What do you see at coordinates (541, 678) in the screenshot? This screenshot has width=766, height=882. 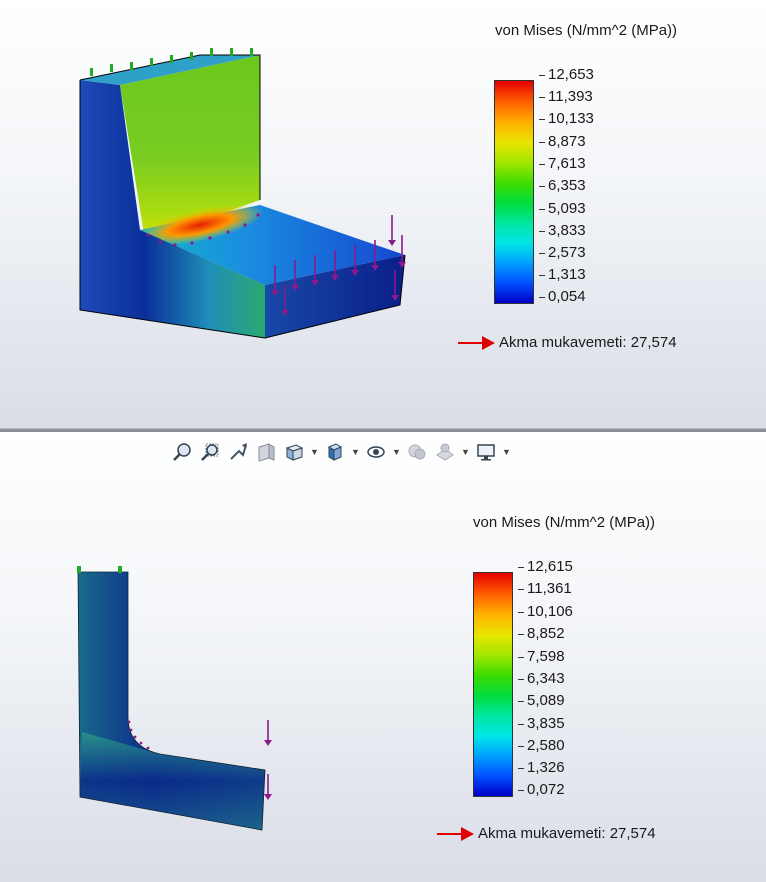 I see `legend-tick-label: 6,343` at bounding box center [541, 678].